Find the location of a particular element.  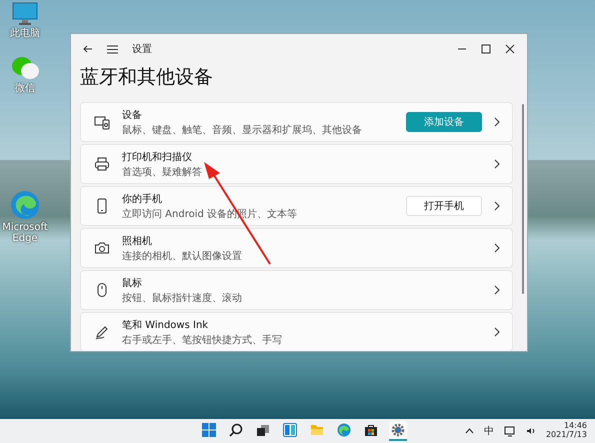

clock-time: 14:46 is located at coordinates (575, 426).